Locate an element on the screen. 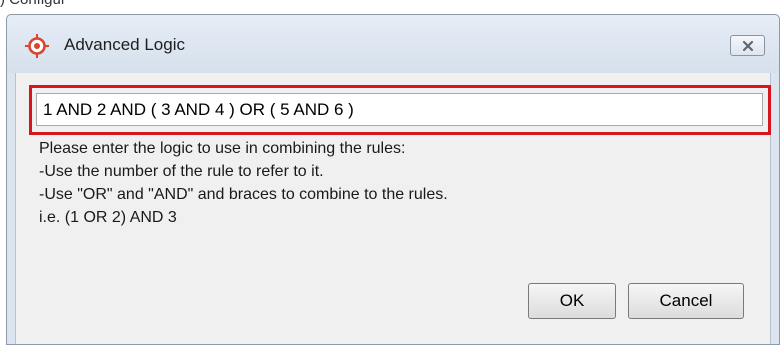 Image resolution: width=782 pixels, height=345 pixels. close-icon is located at coordinates (747, 45).